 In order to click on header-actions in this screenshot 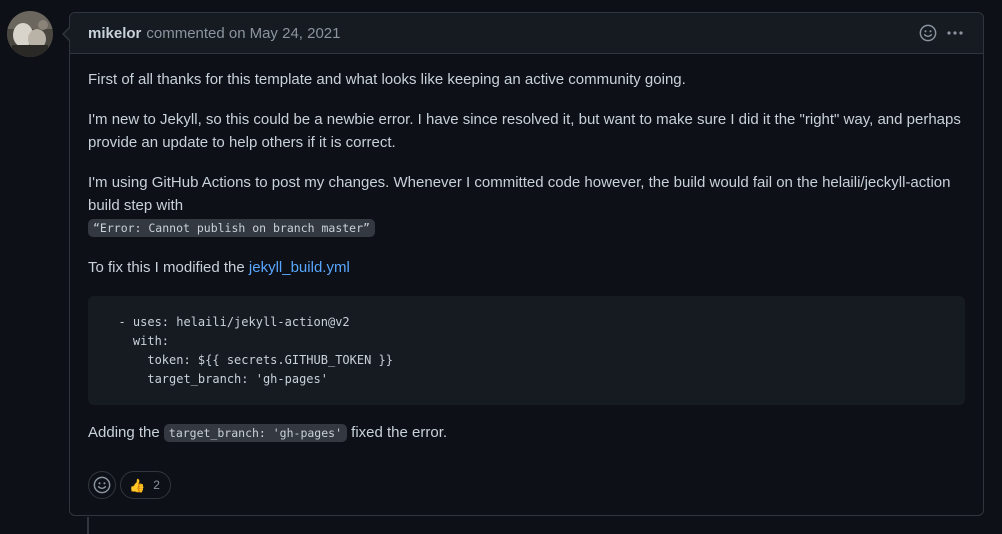, I will do `click(941, 33)`.